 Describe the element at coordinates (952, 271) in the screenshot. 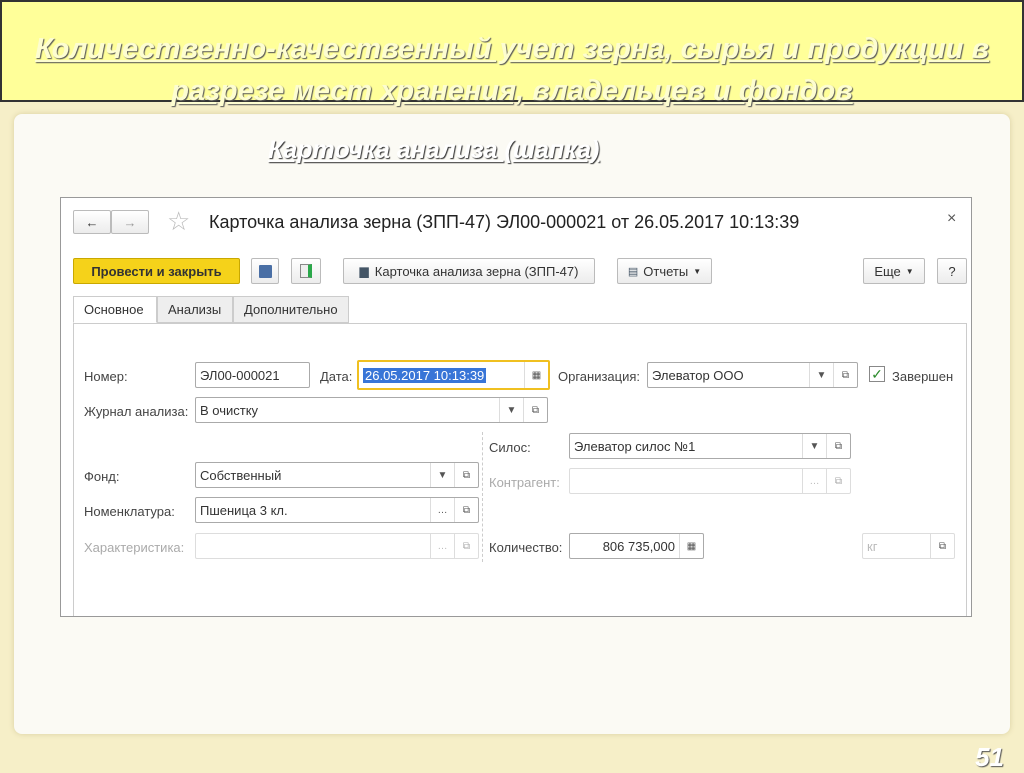

I see `help-button: ?` at that location.